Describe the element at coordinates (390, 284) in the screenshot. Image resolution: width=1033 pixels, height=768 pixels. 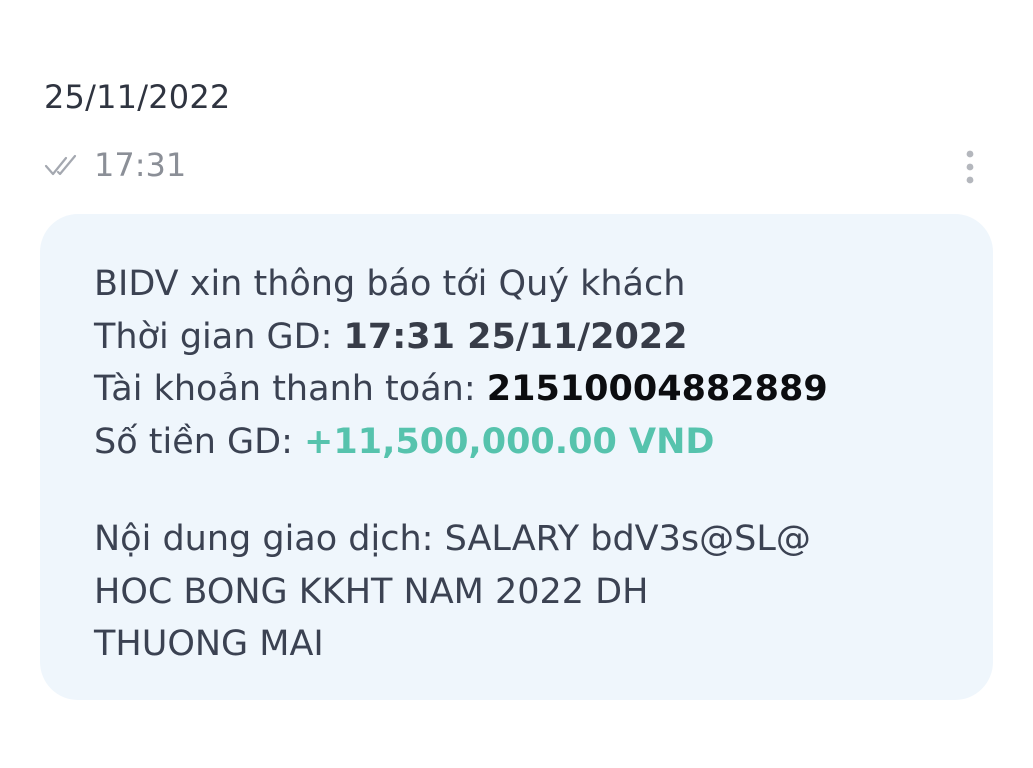
I see `greeting-text: BIDV xin thông báo tới Quý khách` at that location.